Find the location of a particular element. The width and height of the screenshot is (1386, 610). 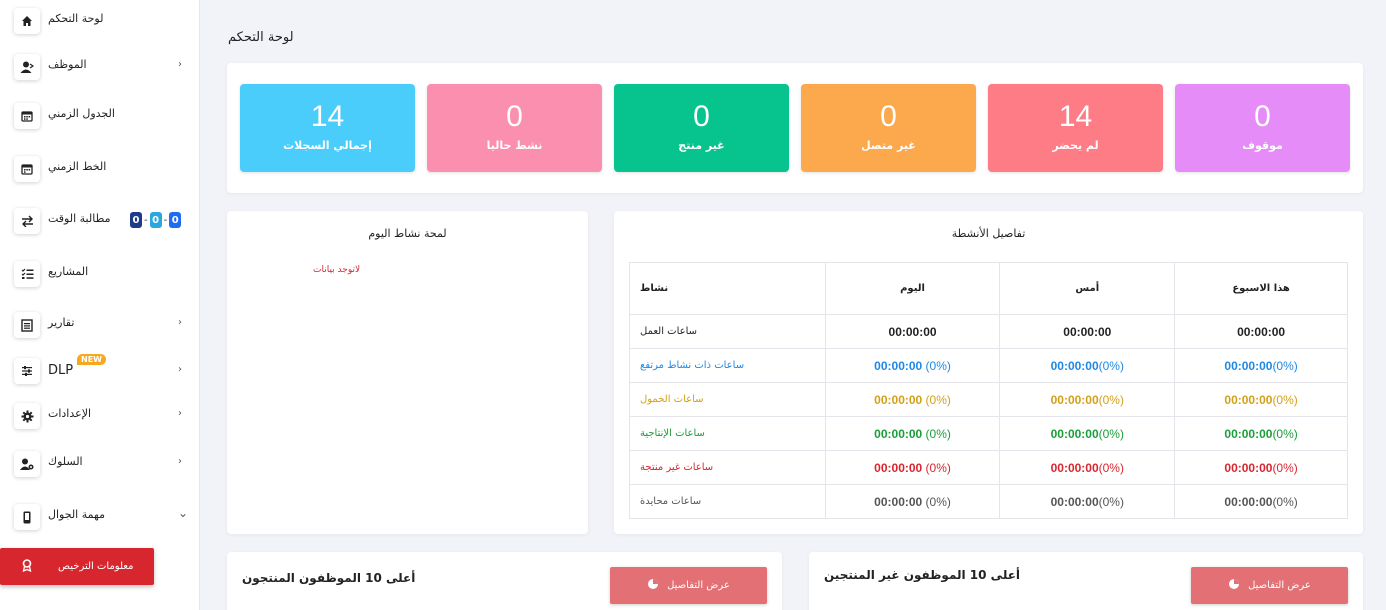

stat-absent: 14 لم يحضر is located at coordinates (1075, 128).